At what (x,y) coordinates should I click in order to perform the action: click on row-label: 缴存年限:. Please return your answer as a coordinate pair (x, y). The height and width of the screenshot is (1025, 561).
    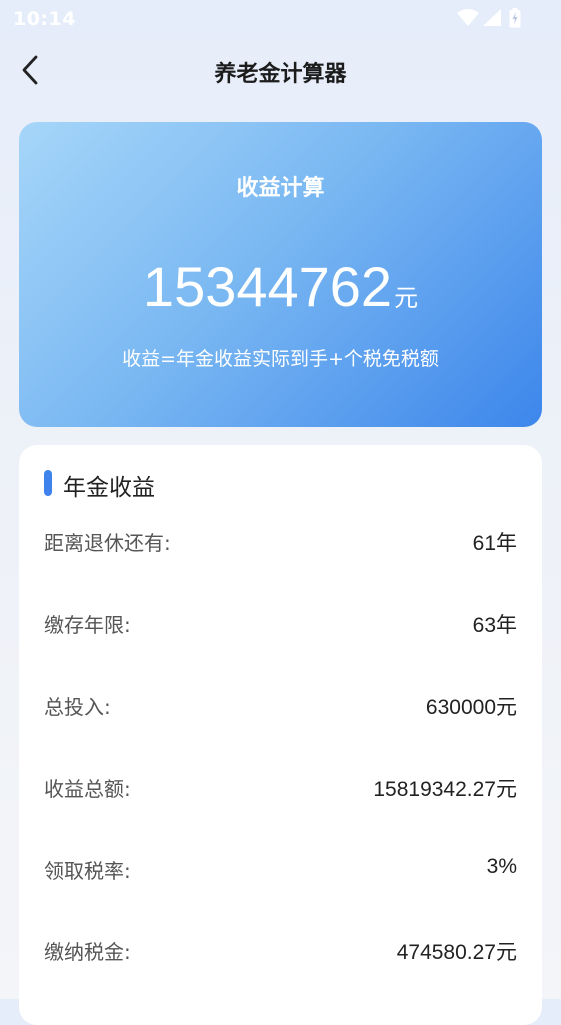
    Looking at the image, I should click on (87, 625).